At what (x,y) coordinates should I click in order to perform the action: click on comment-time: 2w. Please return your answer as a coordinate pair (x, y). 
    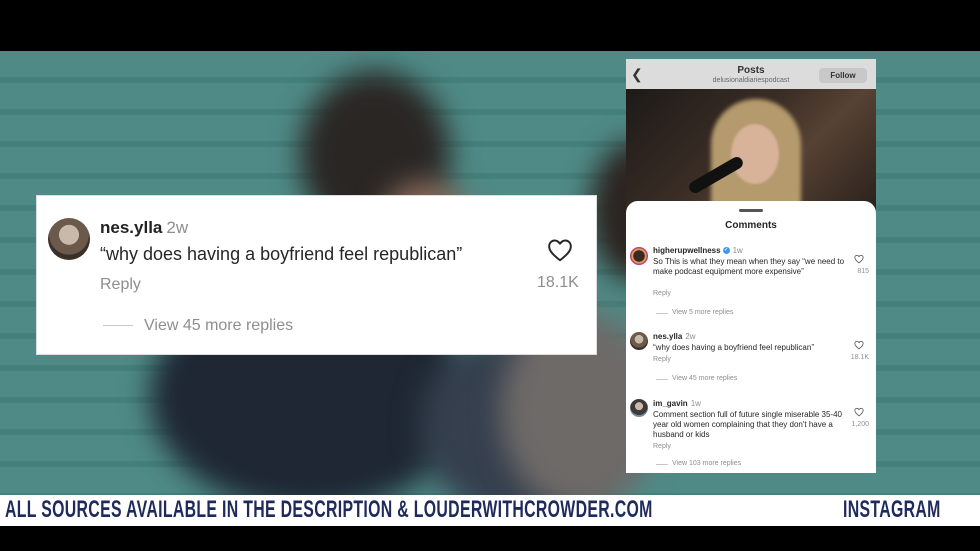
    Looking at the image, I should click on (177, 227).